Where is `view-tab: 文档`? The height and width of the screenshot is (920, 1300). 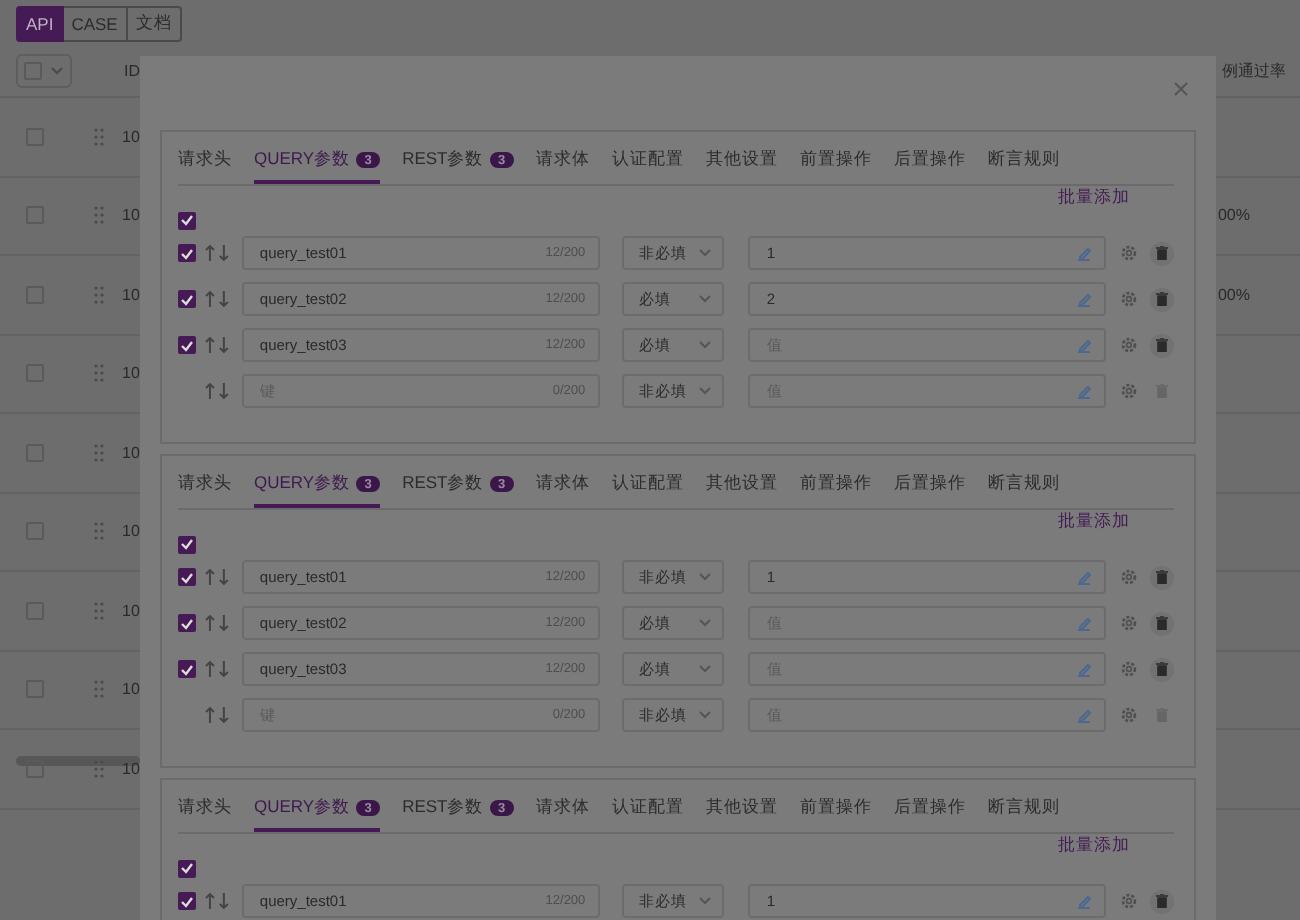 view-tab: 文档 is located at coordinates (154, 24).